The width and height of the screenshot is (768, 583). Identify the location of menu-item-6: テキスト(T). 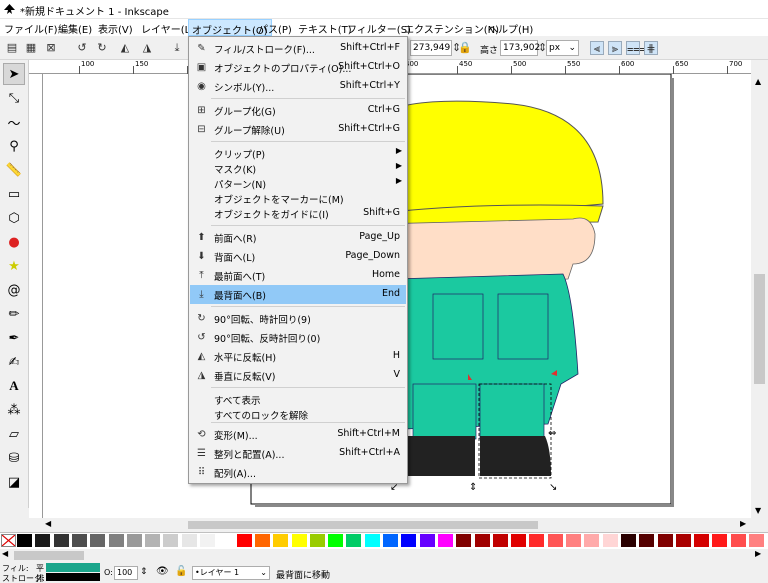
(325, 28).